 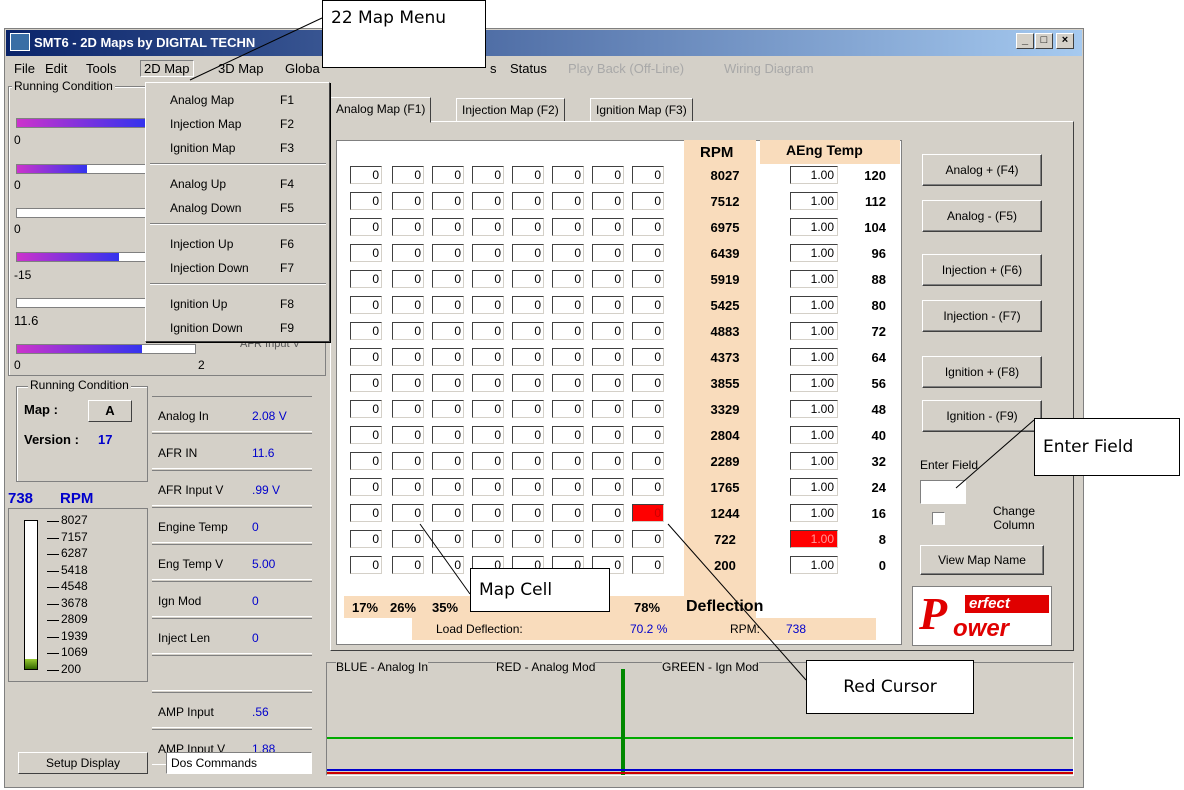 What do you see at coordinates (540, 590) in the screenshot?
I see `callout-map-cell: Map Cell` at bounding box center [540, 590].